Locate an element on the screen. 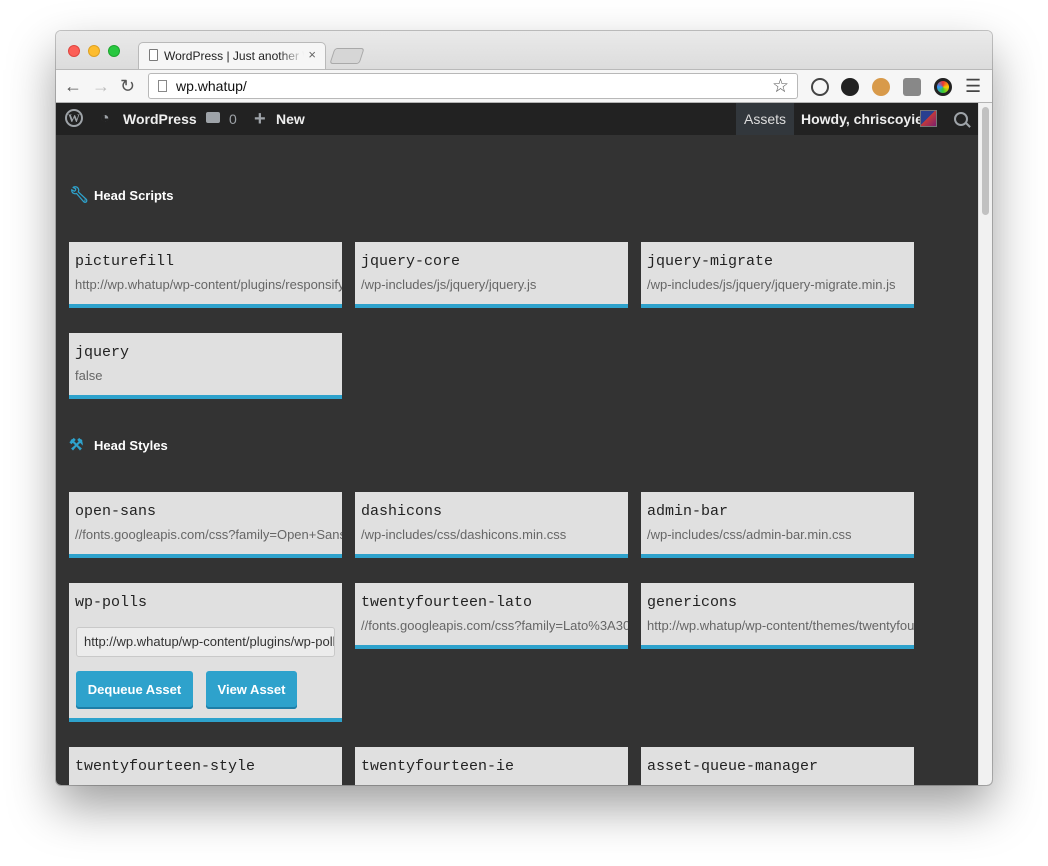 The height and width of the screenshot is (866, 1048). extension-color-picker-icon is located at coordinates (943, 87).